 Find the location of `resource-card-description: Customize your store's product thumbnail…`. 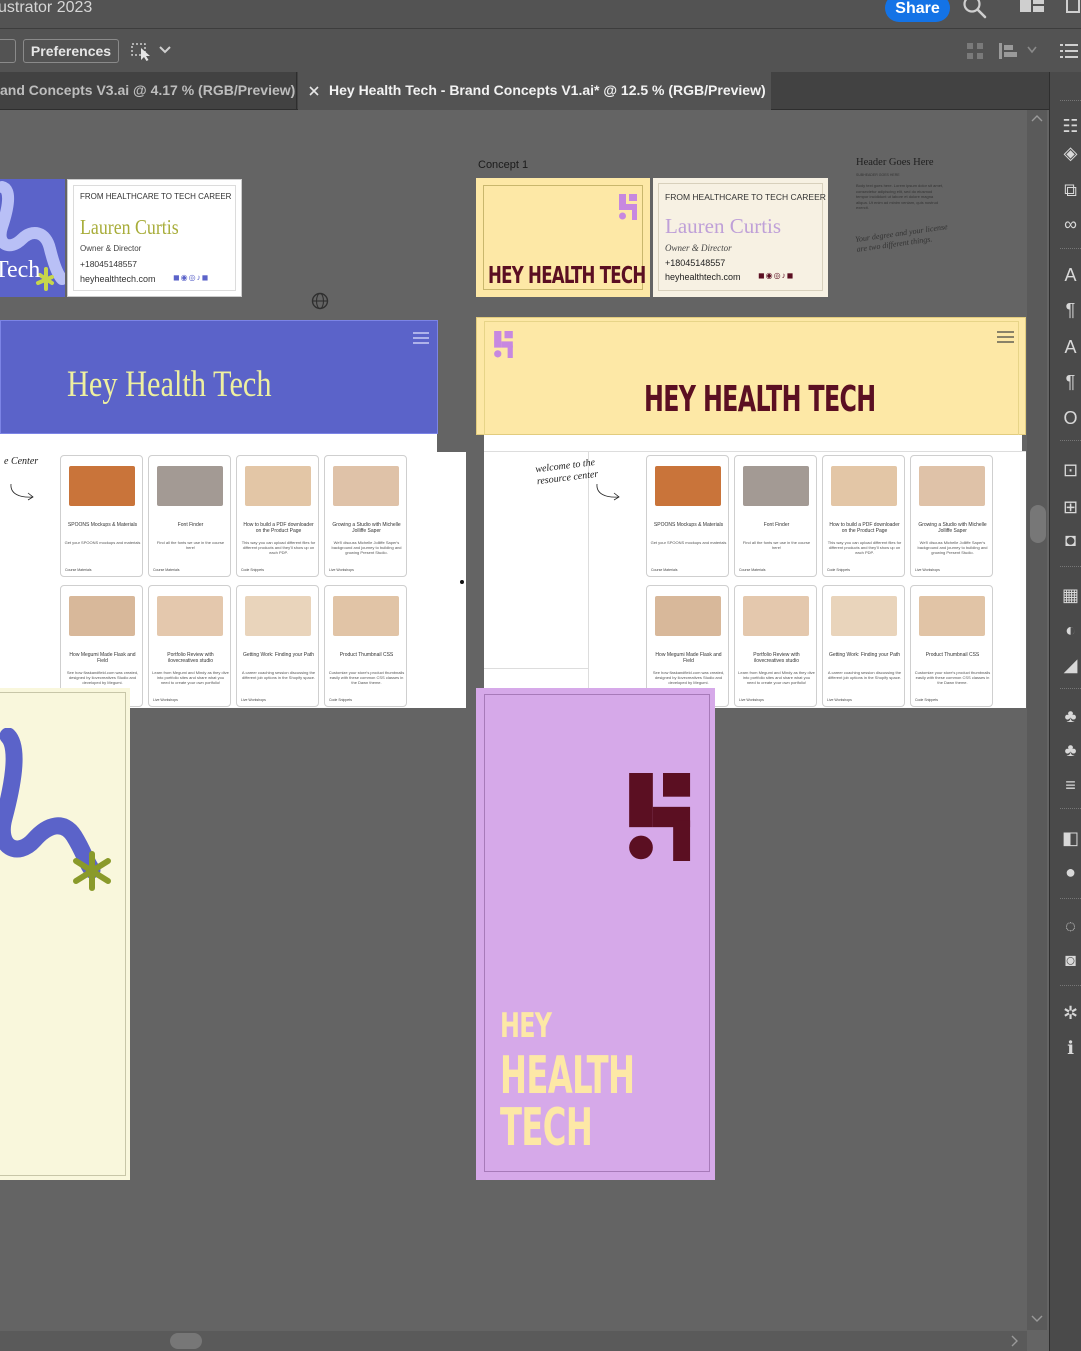

resource-card-description: Customize your store's product thumbnail… is located at coordinates (366, 677).